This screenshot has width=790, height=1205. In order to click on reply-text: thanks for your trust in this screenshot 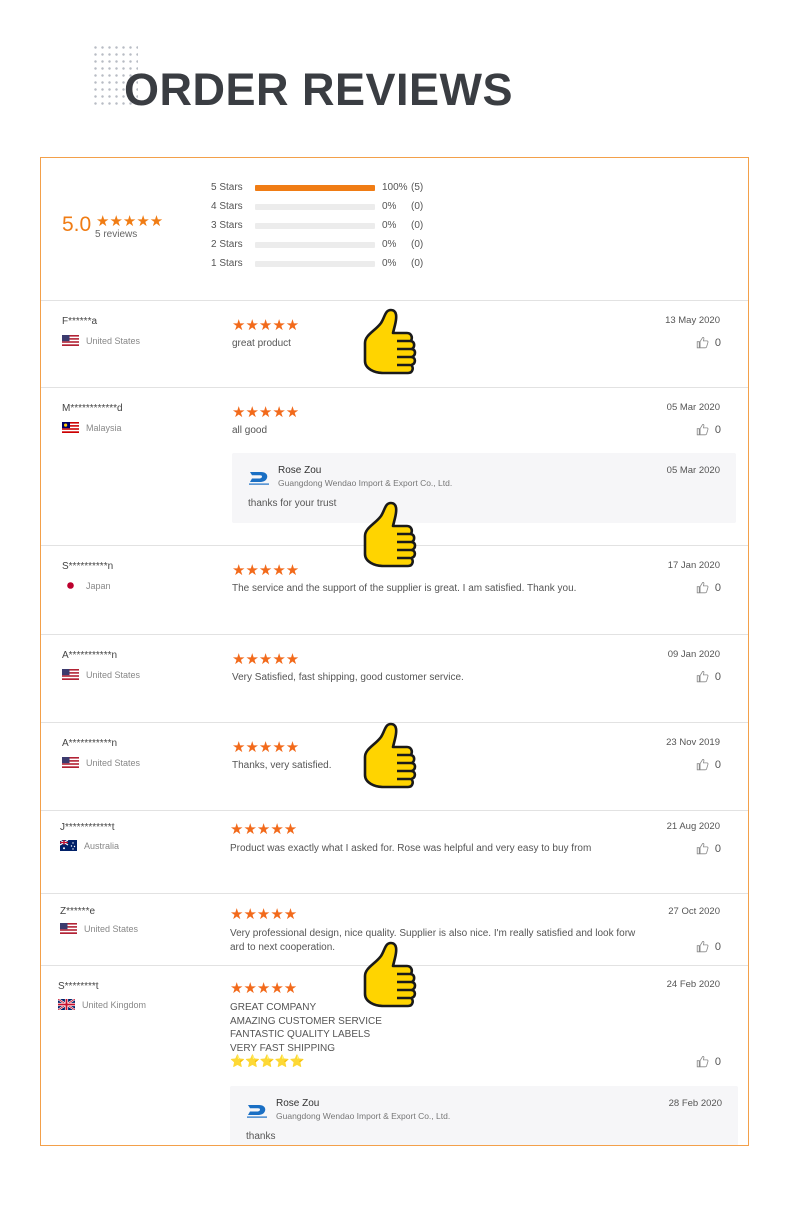, I will do `click(292, 503)`.